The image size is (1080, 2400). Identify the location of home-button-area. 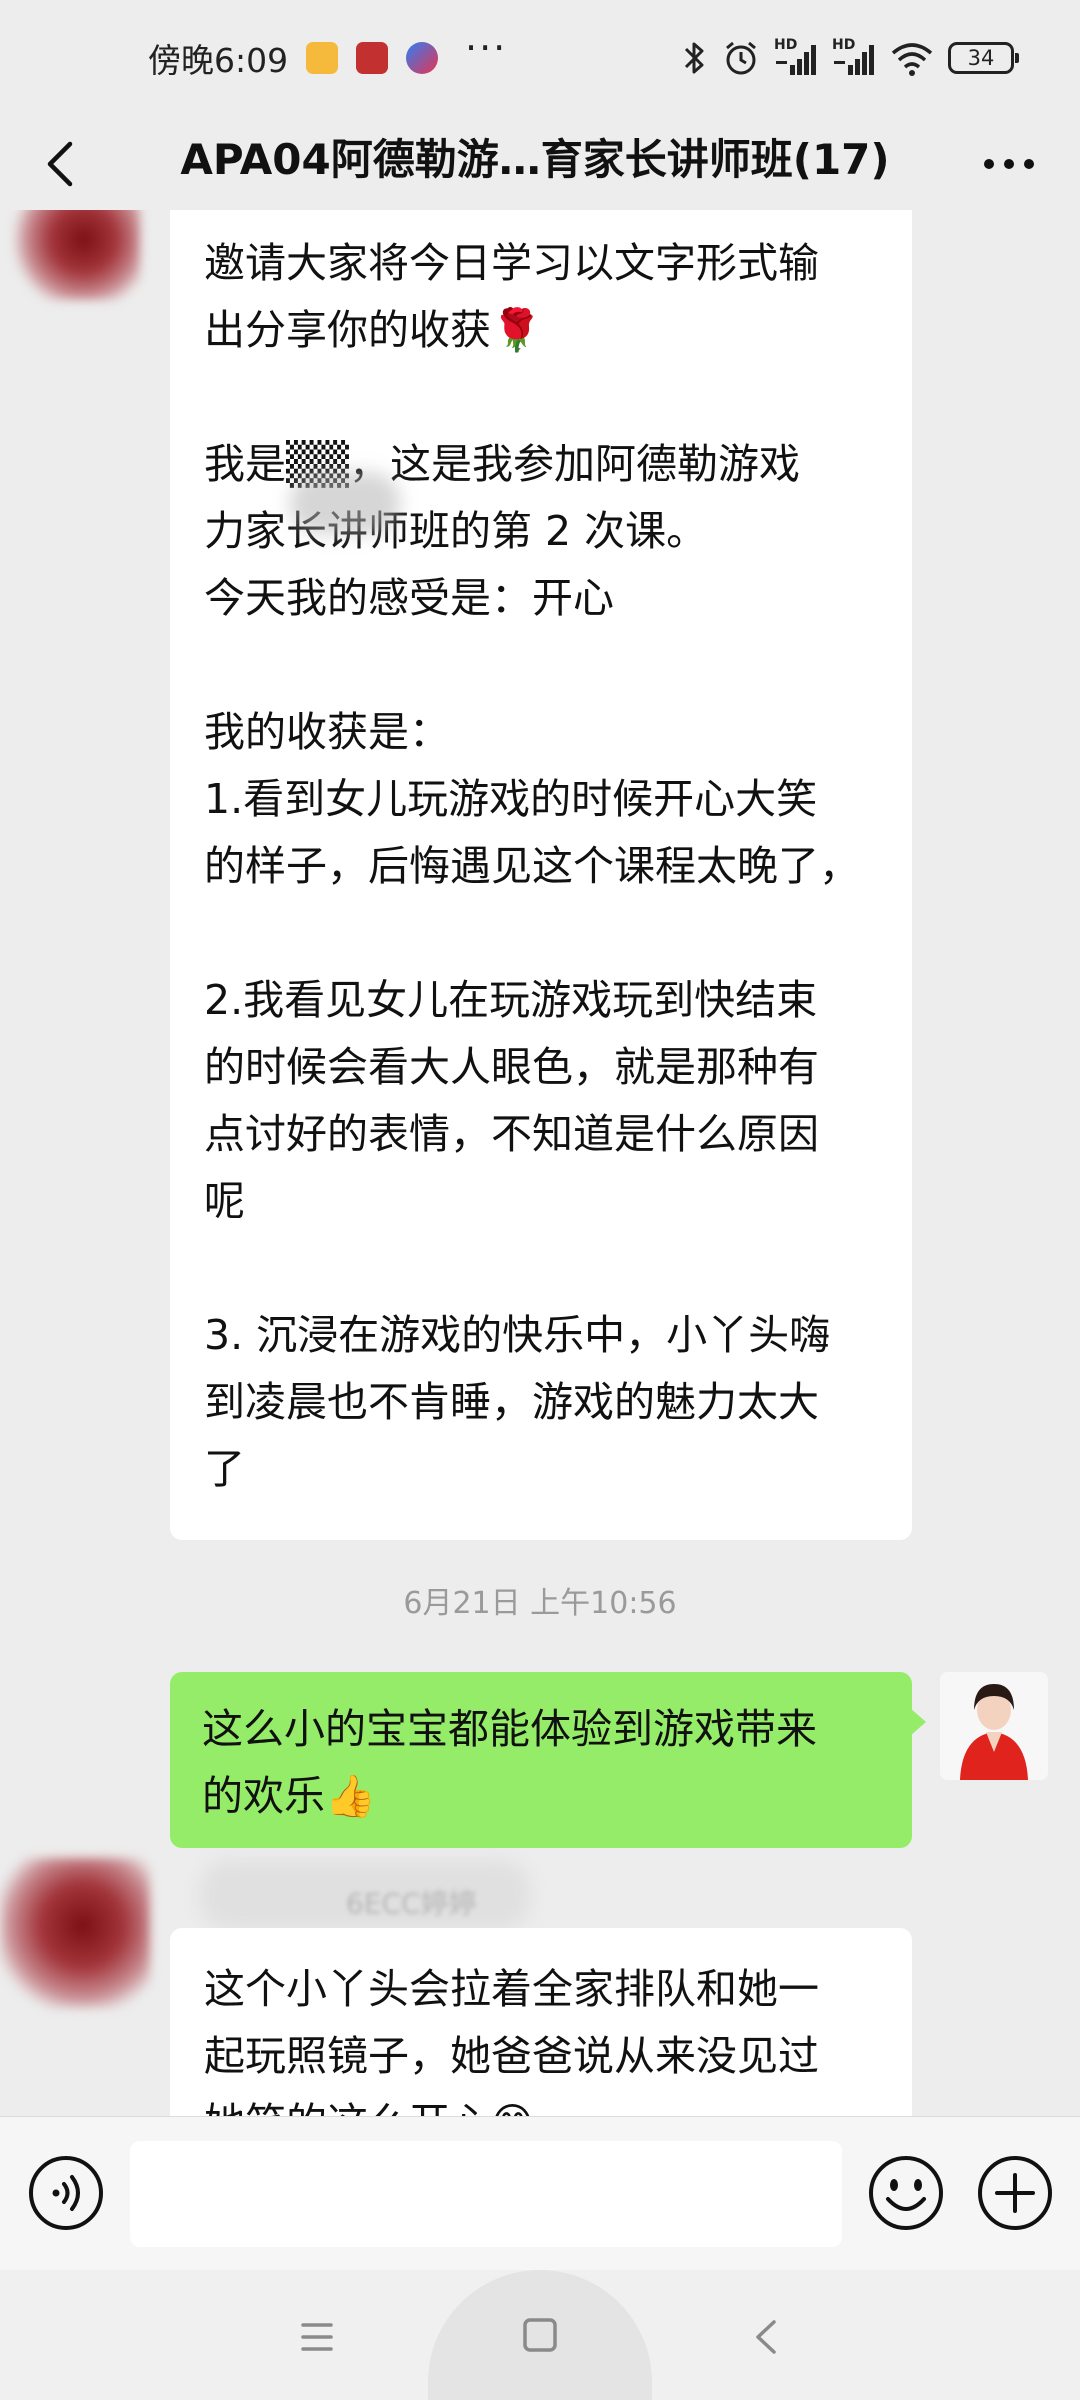
(540, 2335).